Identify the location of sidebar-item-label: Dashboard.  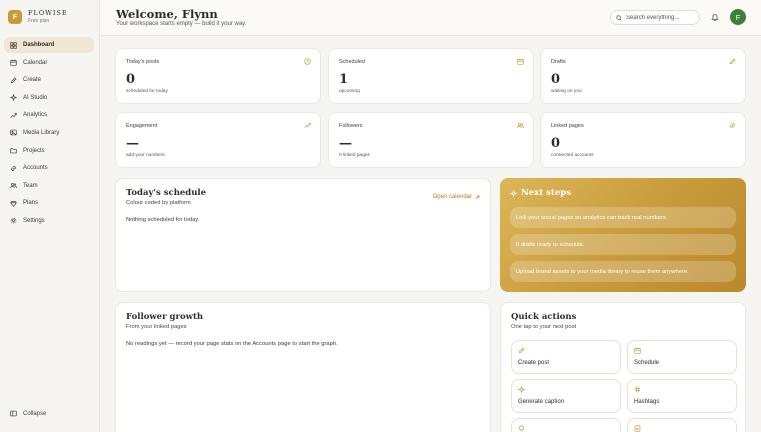
(39, 45).